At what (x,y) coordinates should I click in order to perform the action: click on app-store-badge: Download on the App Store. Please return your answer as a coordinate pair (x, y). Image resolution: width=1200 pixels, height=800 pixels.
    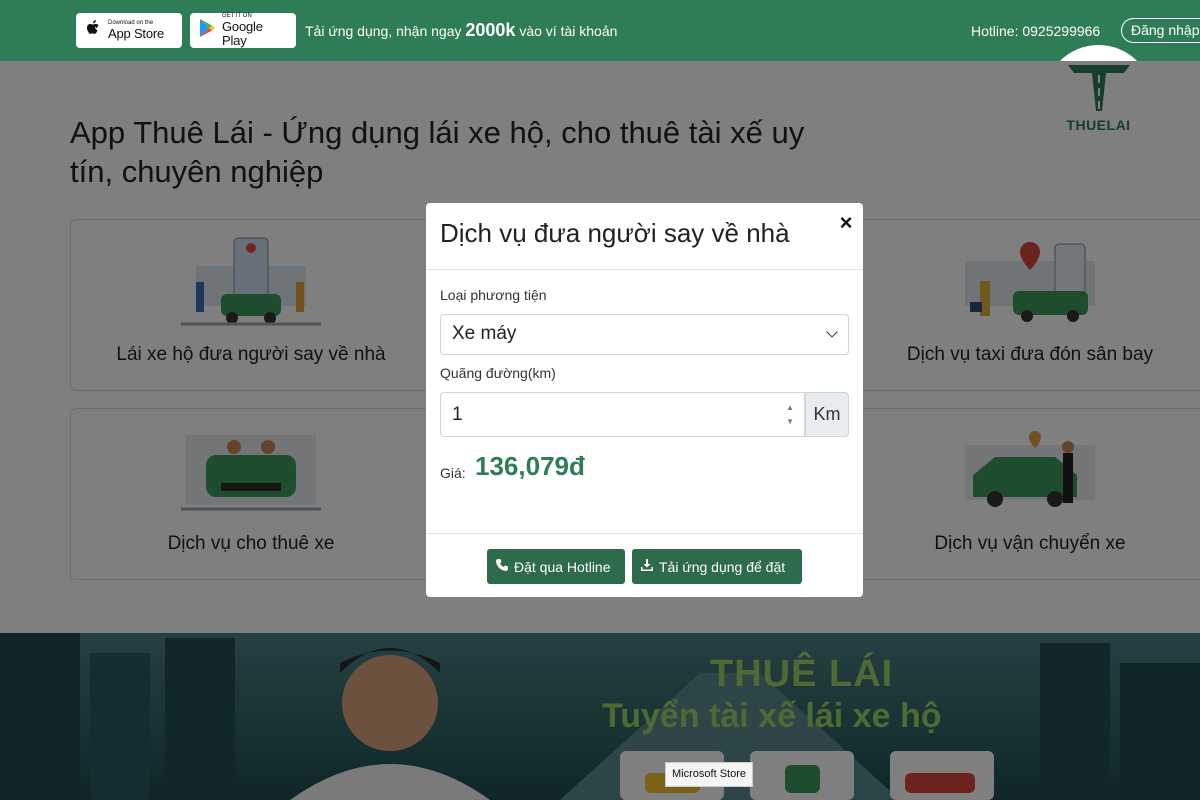
    Looking at the image, I should click on (129, 30).